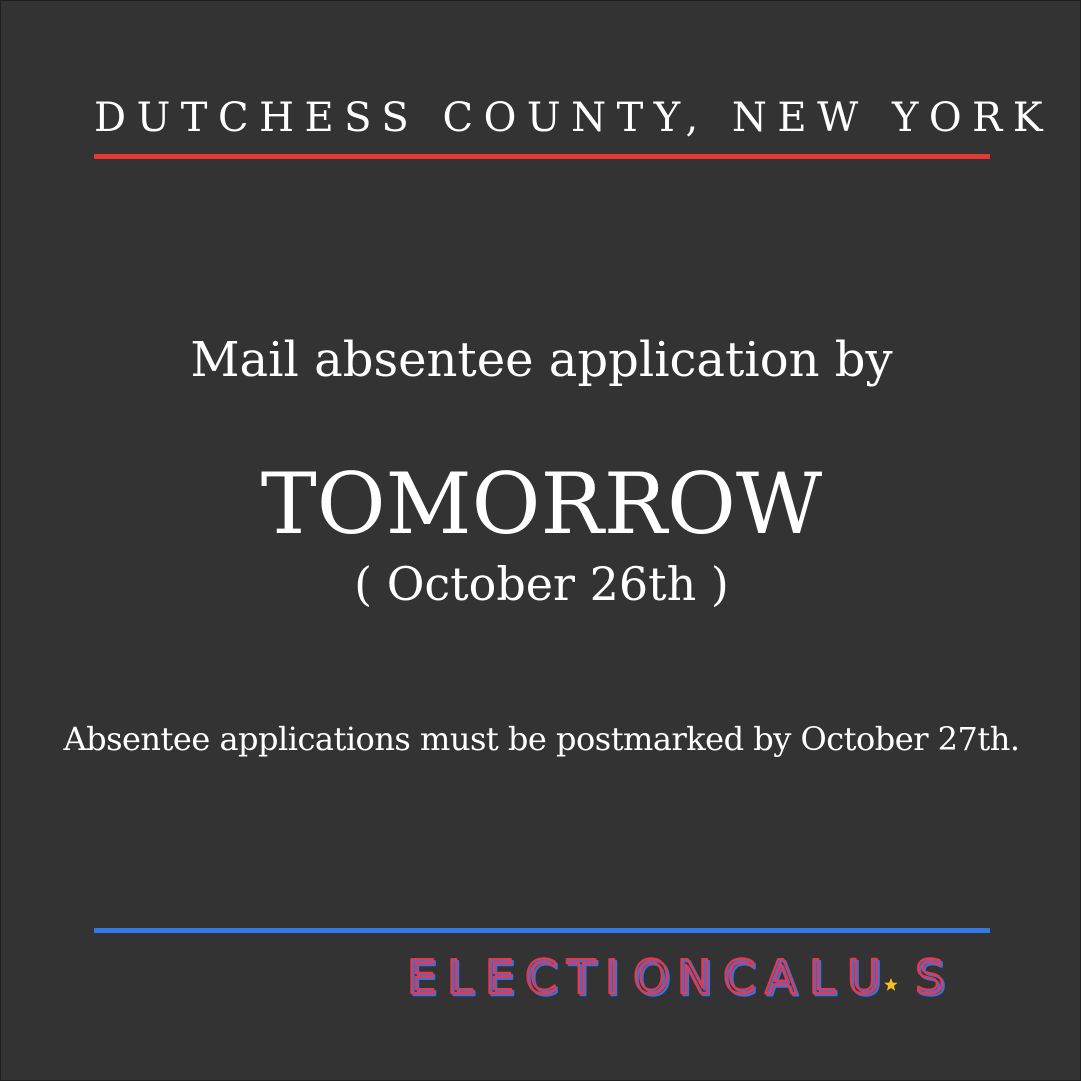 The height and width of the screenshot is (1081, 1081). I want to click on star-icon, so click(891, 984).